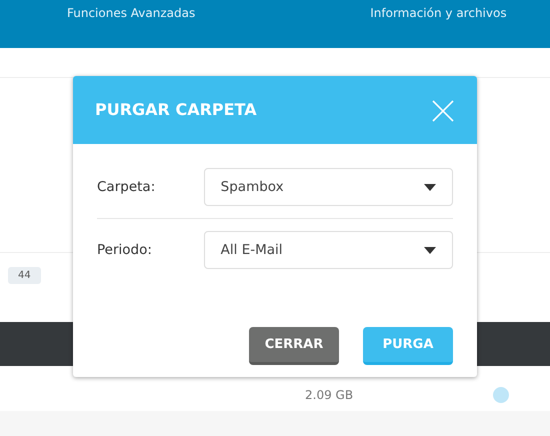  I want to click on select-dropdown: Spambox, so click(328, 187).